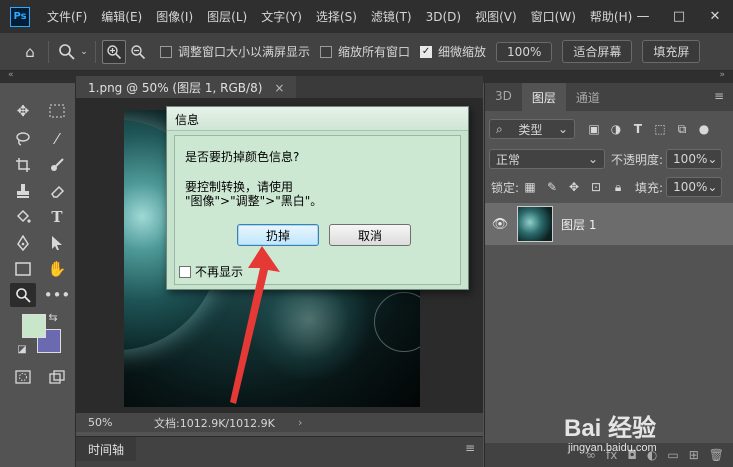  Describe the element at coordinates (106, 449) in the screenshot. I see `tab-timeline: 时间轴` at that location.